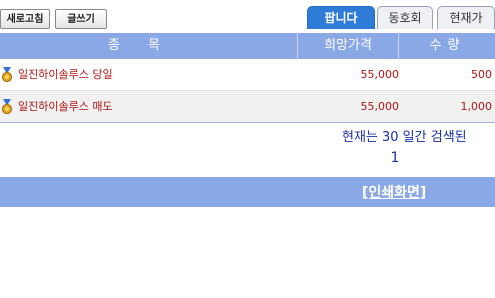  What do you see at coordinates (148, 45) in the screenshot?
I see `header-name: 종목` at bounding box center [148, 45].